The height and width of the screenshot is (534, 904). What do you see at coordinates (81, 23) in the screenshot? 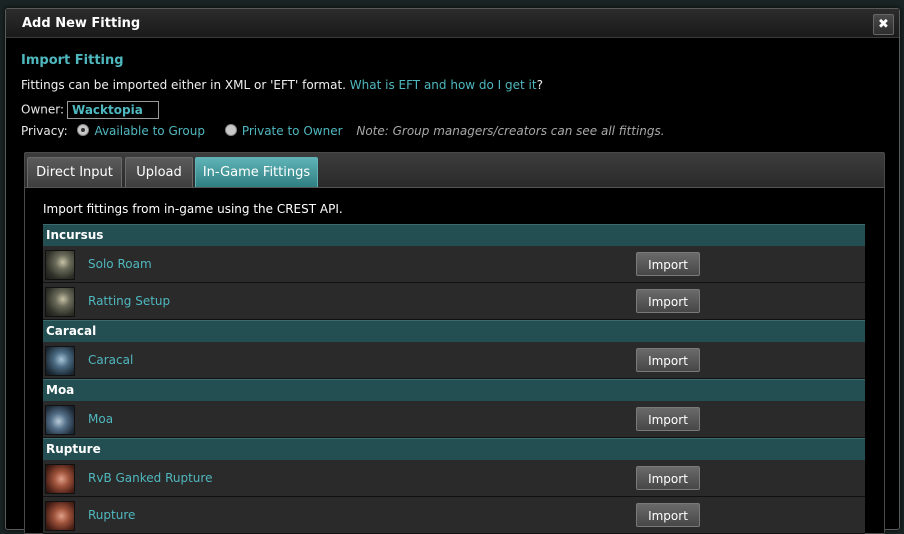
I see `dialog-title: Add New Fitting` at bounding box center [81, 23].